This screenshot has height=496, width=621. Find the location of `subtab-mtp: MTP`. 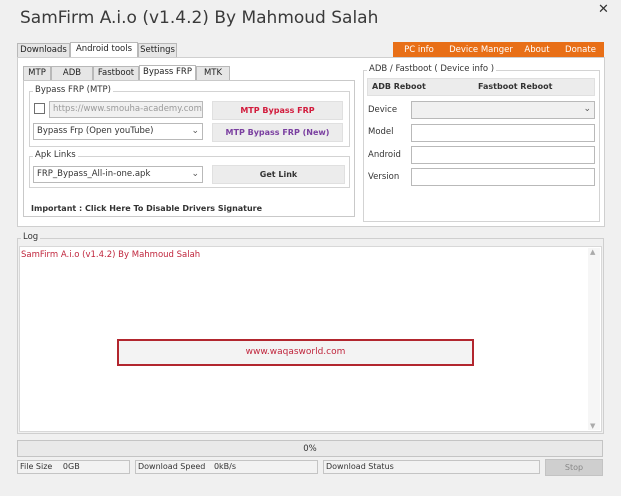

subtab-mtp: MTP is located at coordinates (37, 73).